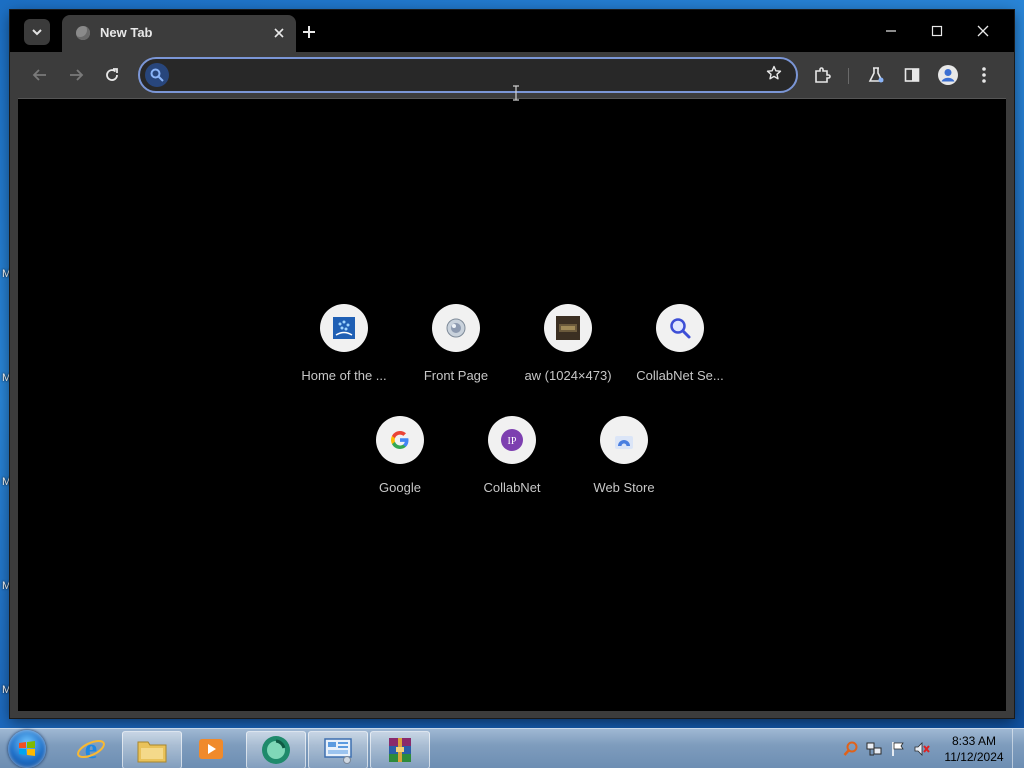 The image size is (1024, 768). What do you see at coordinates (516, 93) in the screenshot?
I see `text-cursor-icon` at bounding box center [516, 93].